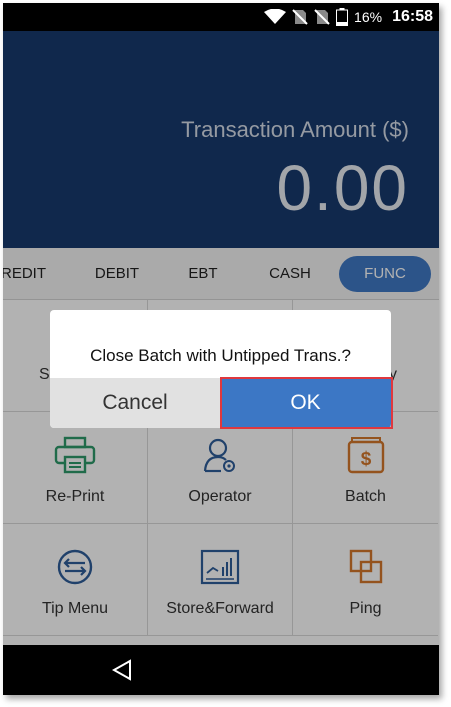 The height and width of the screenshot is (707, 451). I want to click on battery-percent: 16%, so click(368, 17).